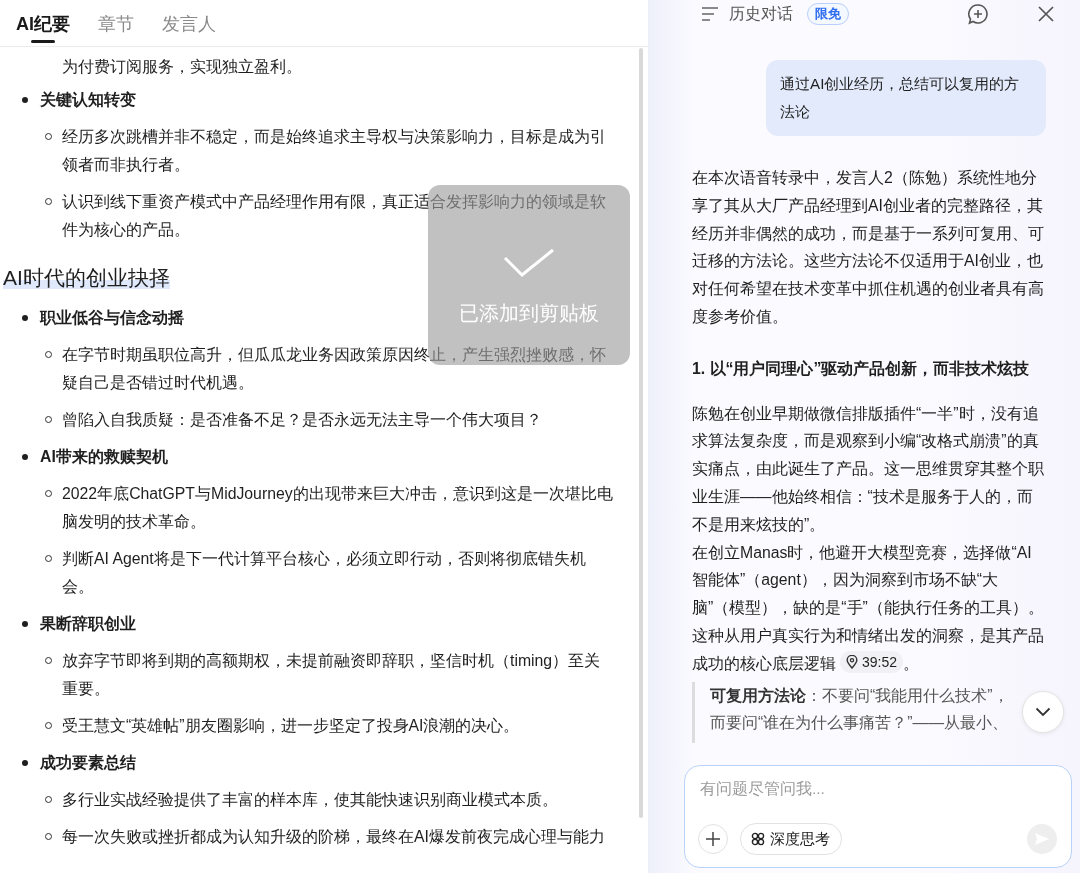 This screenshot has width=1080, height=873. I want to click on new-chat-button, so click(978, 14).